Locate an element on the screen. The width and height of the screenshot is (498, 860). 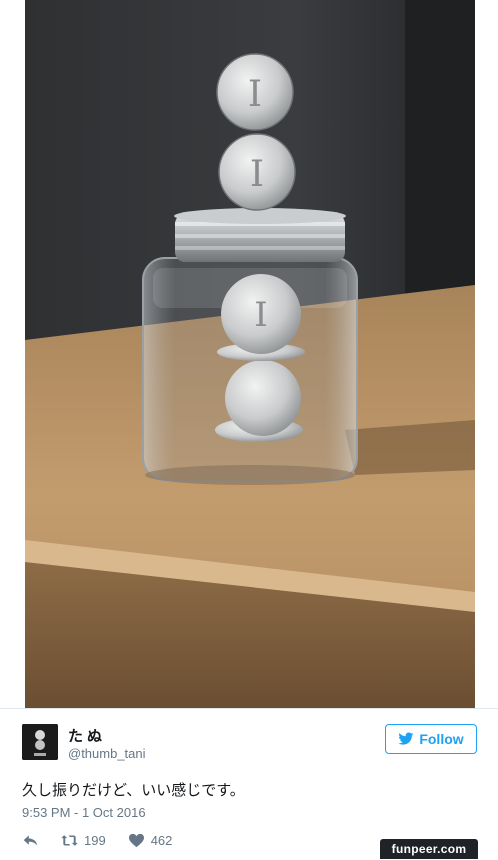
follow-label: Follow is located at coordinates (441, 739).